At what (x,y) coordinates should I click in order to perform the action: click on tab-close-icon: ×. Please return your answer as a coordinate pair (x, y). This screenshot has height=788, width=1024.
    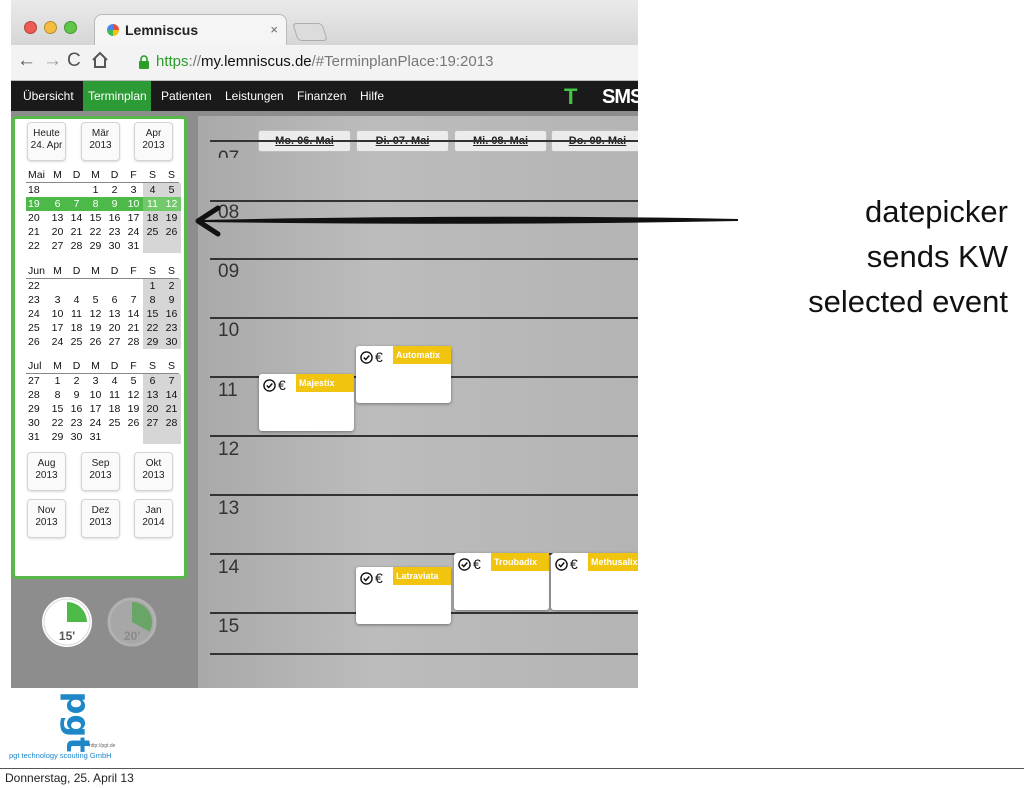
    Looking at the image, I should click on (274, 29).